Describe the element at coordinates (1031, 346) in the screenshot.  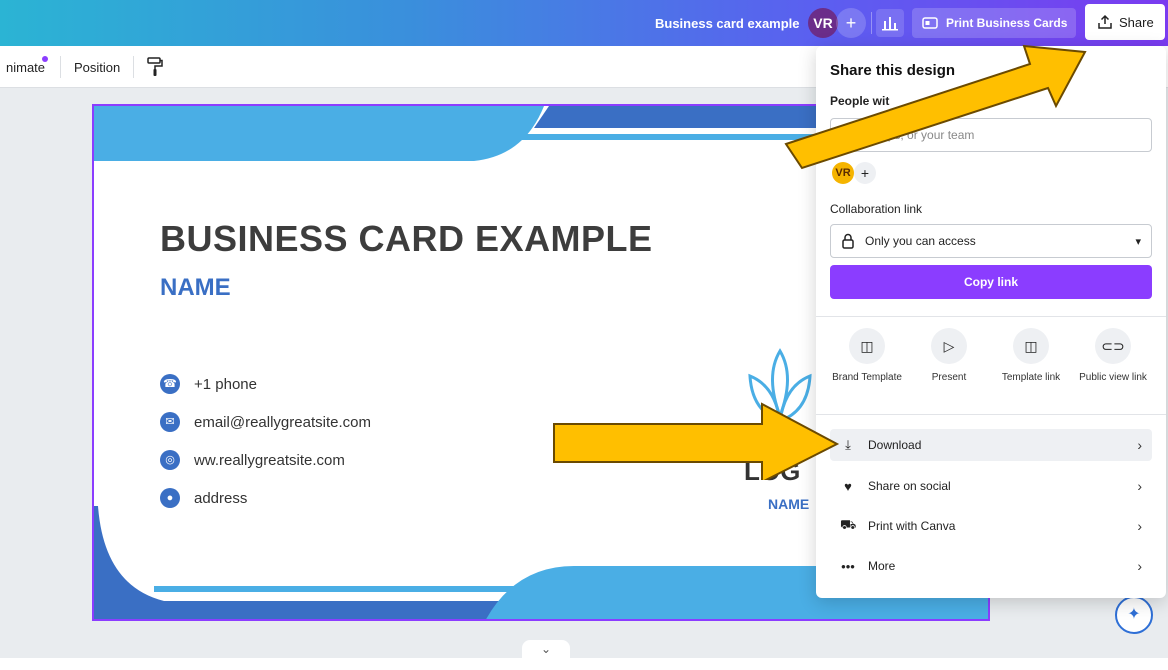
I see `template-link-icon: ◫` at that location.